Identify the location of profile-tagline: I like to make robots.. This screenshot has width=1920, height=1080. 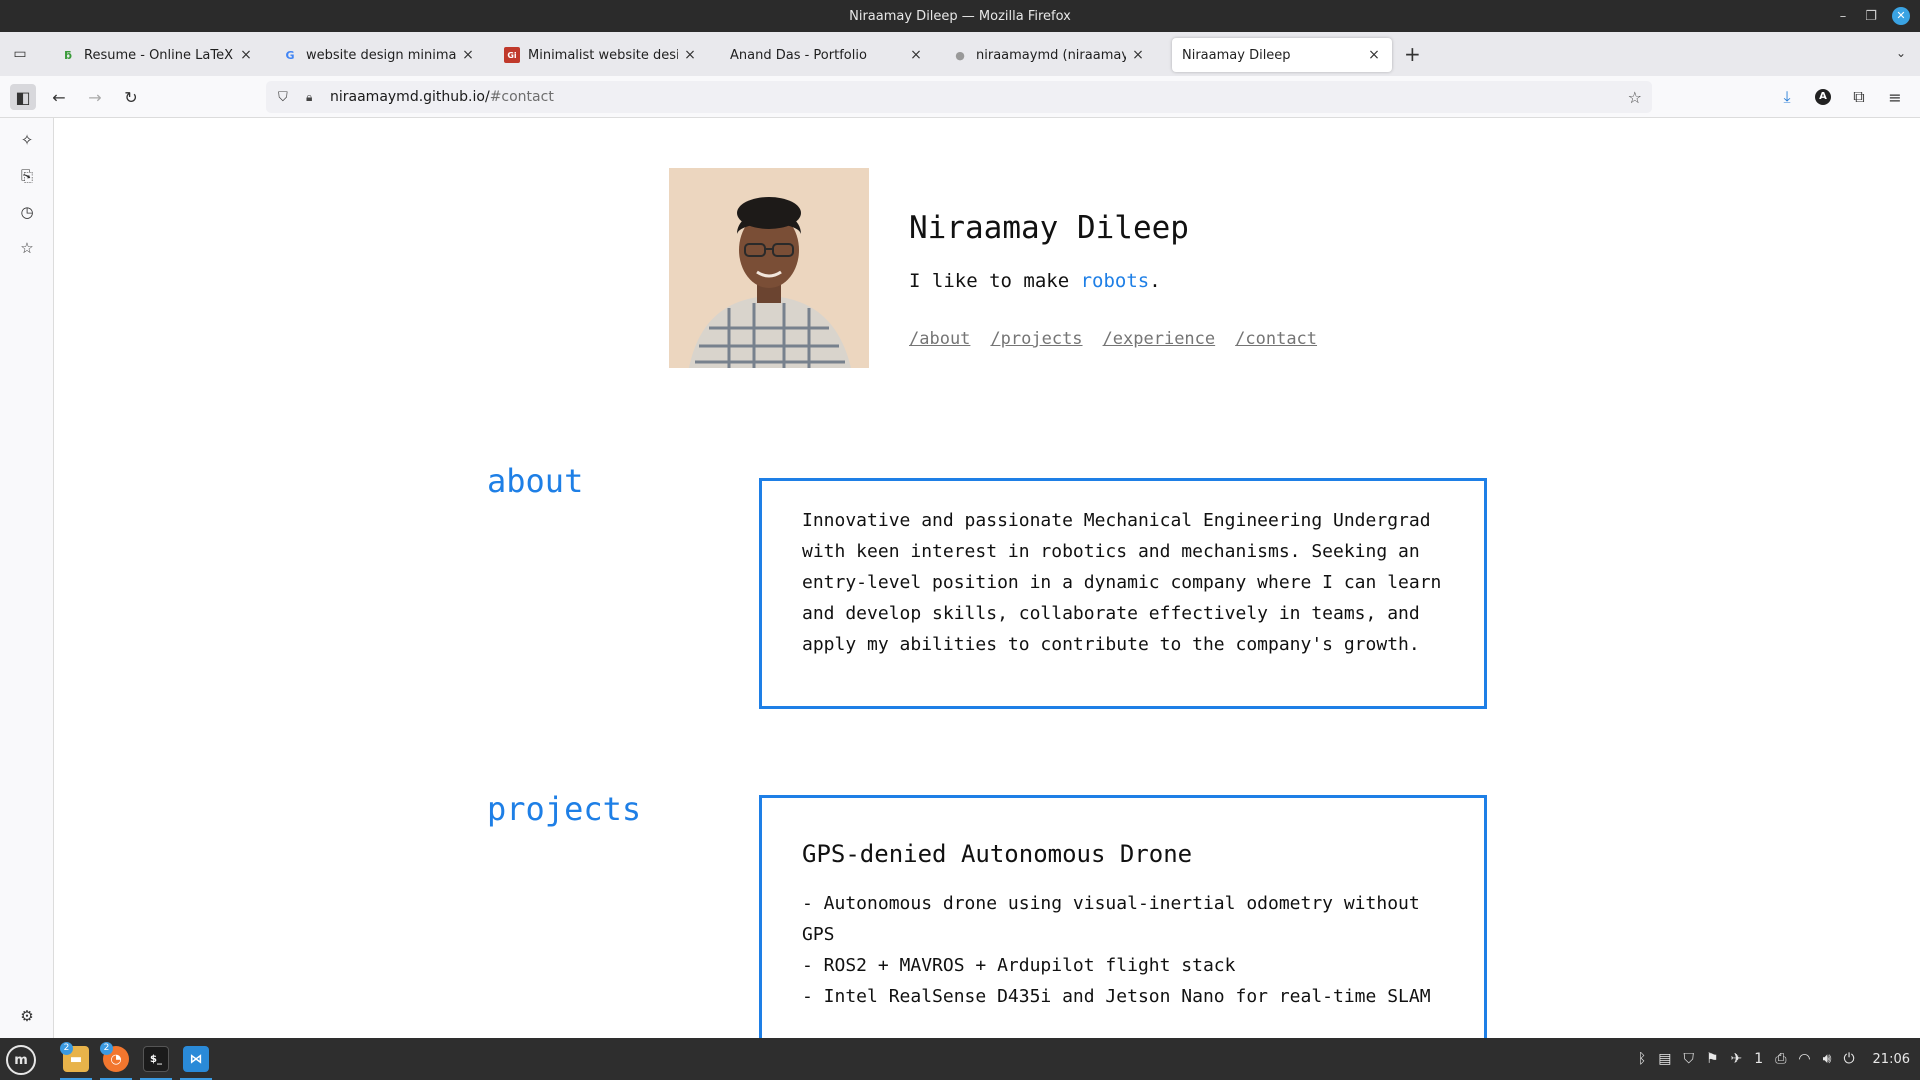
(1035, 281).